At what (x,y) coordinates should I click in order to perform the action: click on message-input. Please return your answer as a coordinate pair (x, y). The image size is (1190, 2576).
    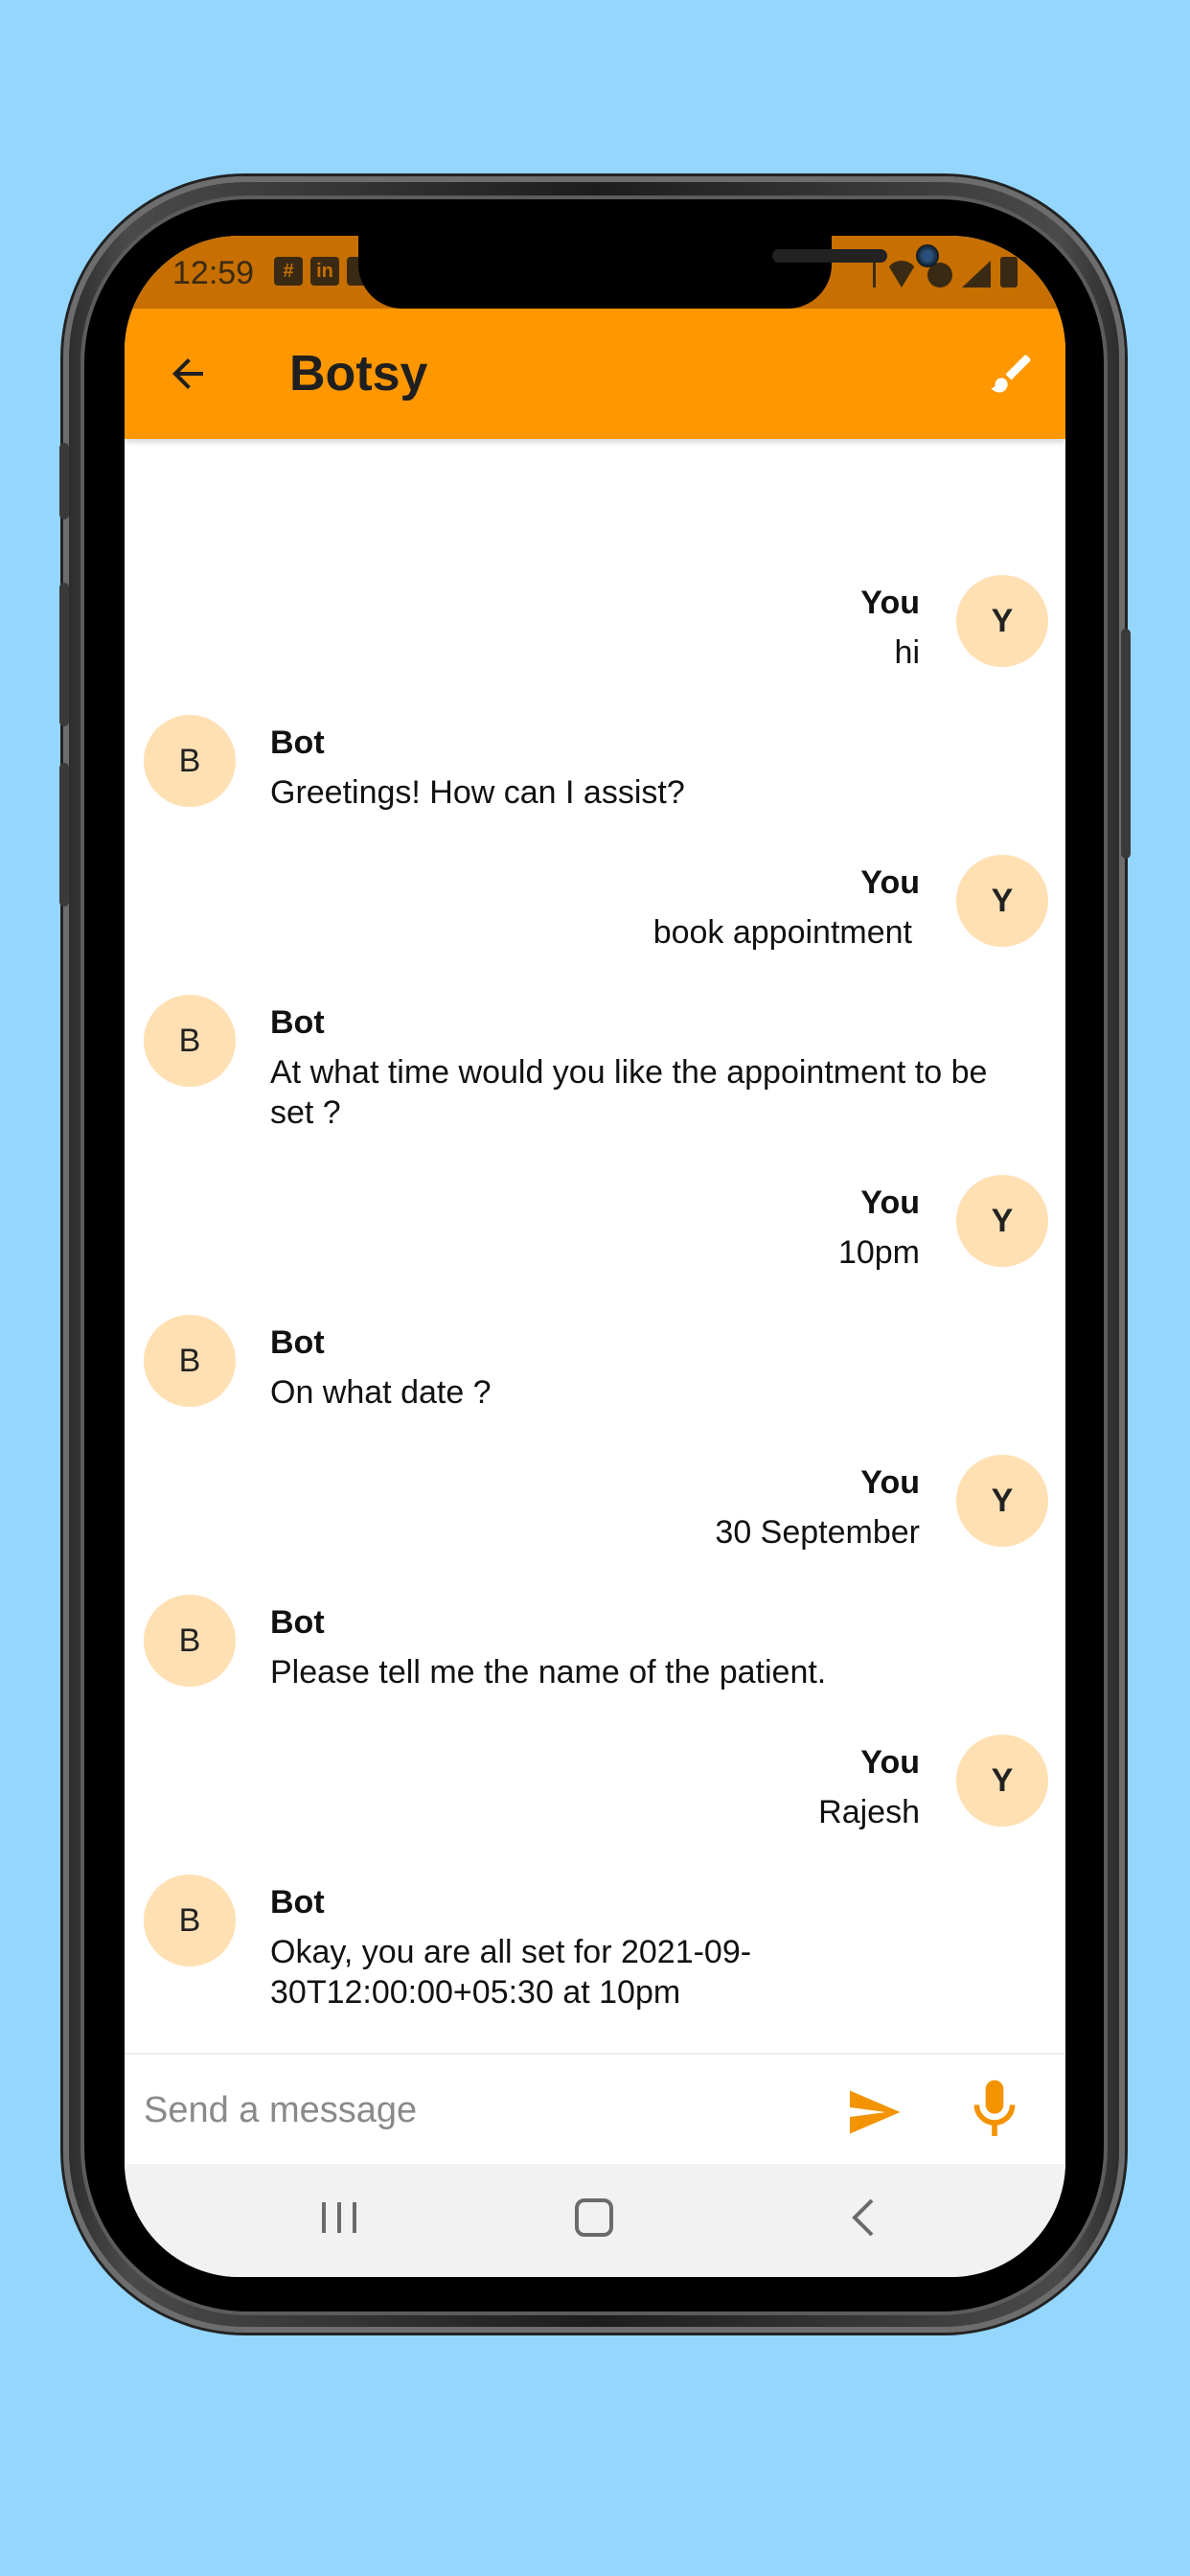
    Looking at the image, I should click on (479, 2110).